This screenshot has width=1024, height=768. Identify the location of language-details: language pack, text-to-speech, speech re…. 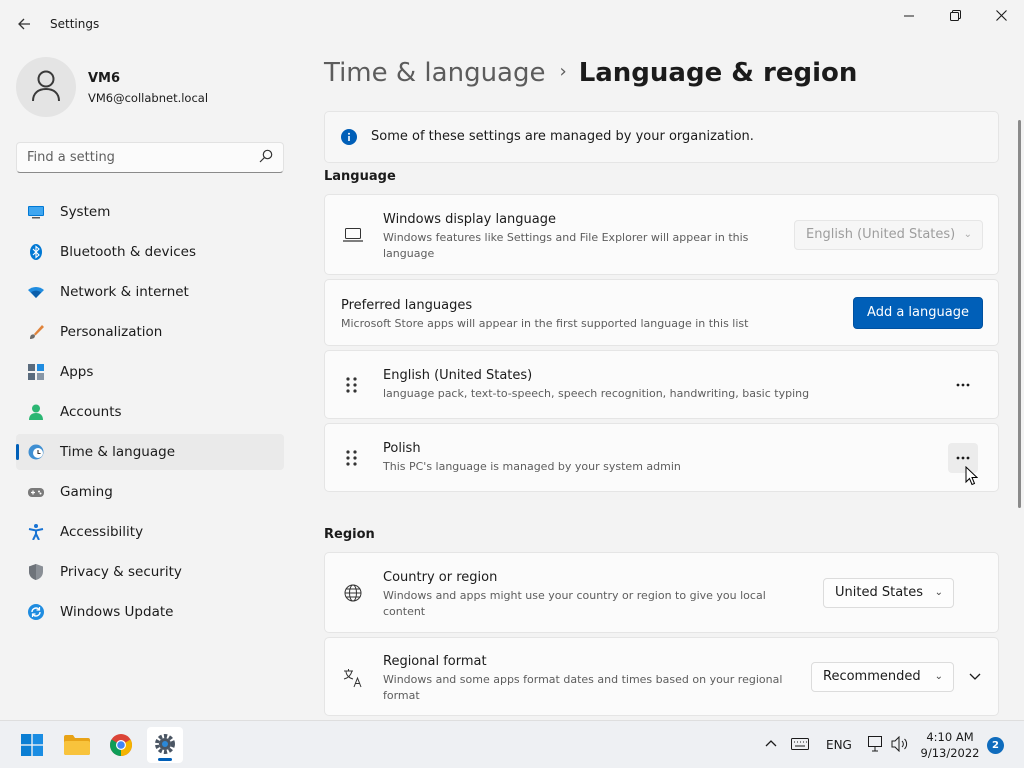
(596, 393).